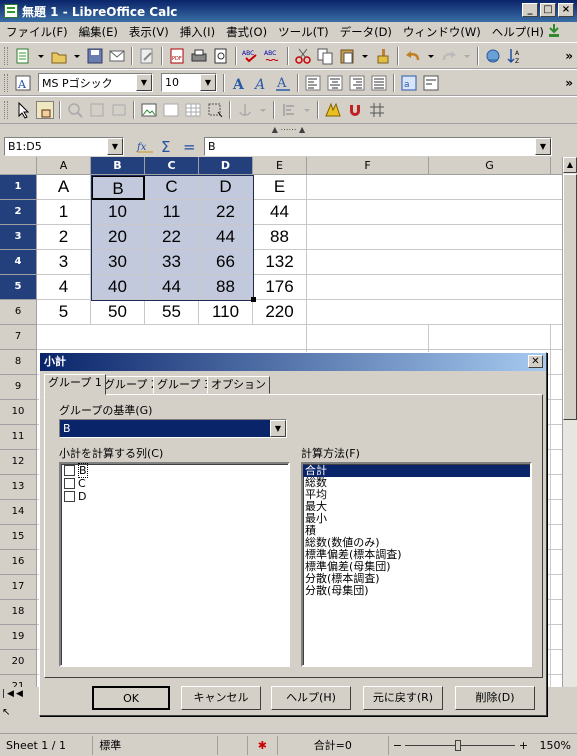  I want to click on cell-a2: 1, so click(64, 212).